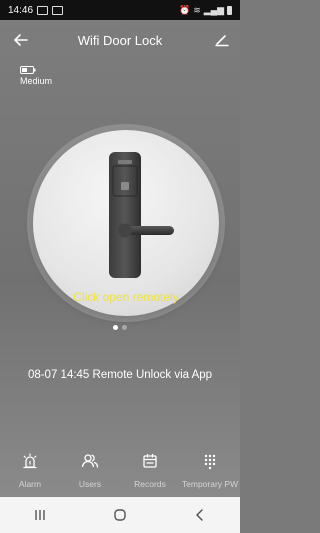 The width and height of the screenshot is (320, 533). What do you see at coordinates (58, 10) in the screenshot?
I see `notification-icon` at bounding box center [58, 10].